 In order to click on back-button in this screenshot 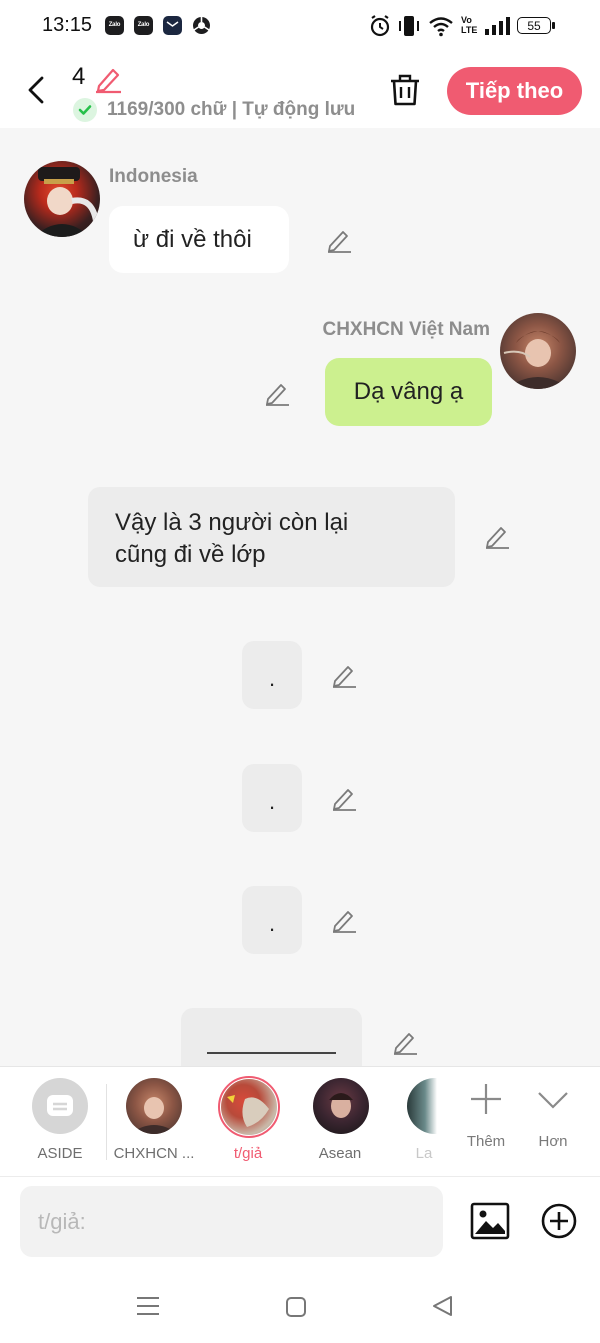, I will do `click(38, 90)`.